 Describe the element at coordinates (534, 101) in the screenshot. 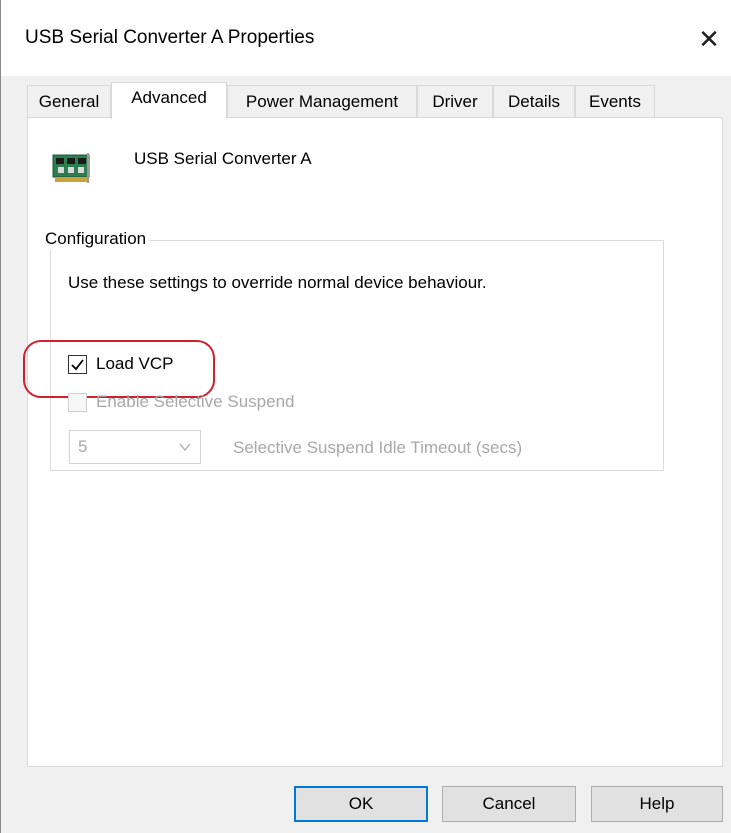

I see `tab-details: Details` at that location.